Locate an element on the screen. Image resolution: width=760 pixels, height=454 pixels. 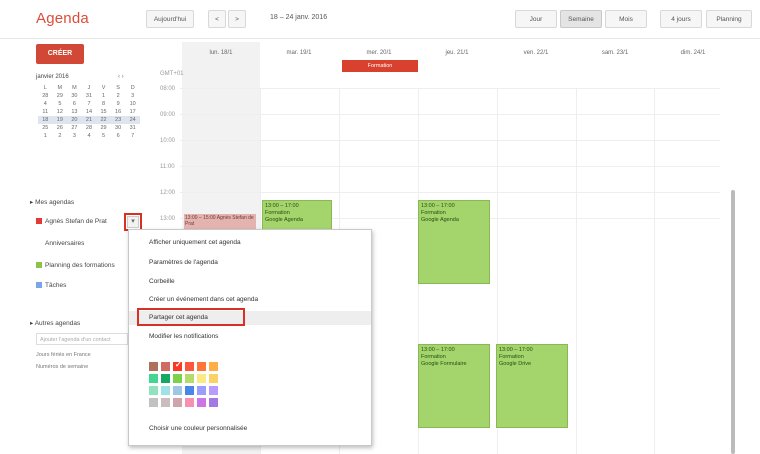
prev-button: < is located at coordinates (217, 19).